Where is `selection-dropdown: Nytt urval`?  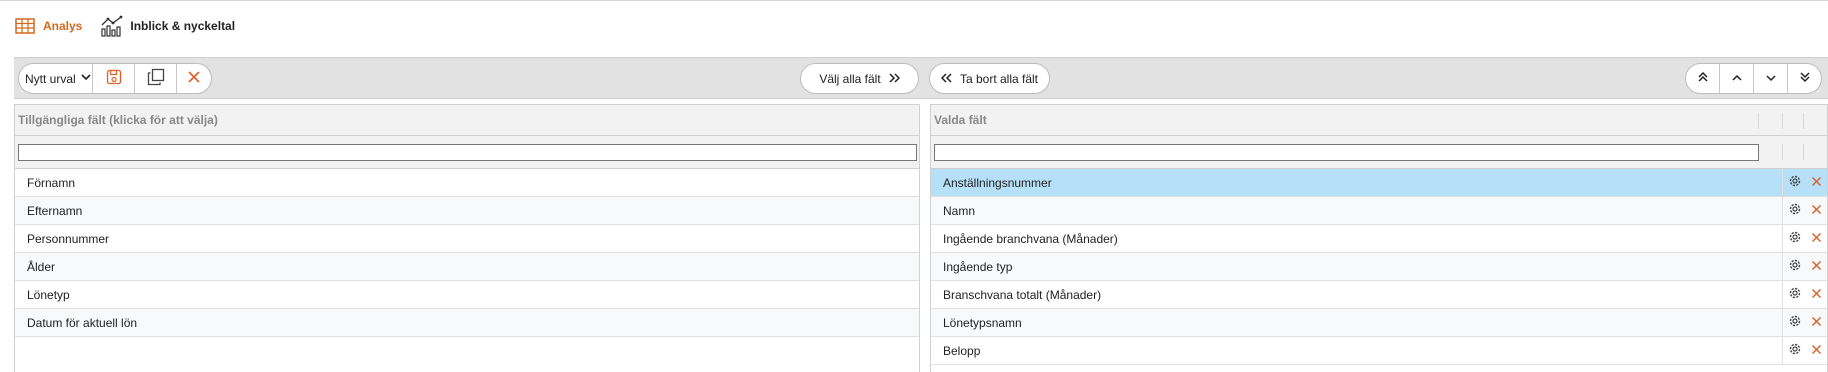
selection-dropdown: Nytt urval is located at coordinates (56, 78).